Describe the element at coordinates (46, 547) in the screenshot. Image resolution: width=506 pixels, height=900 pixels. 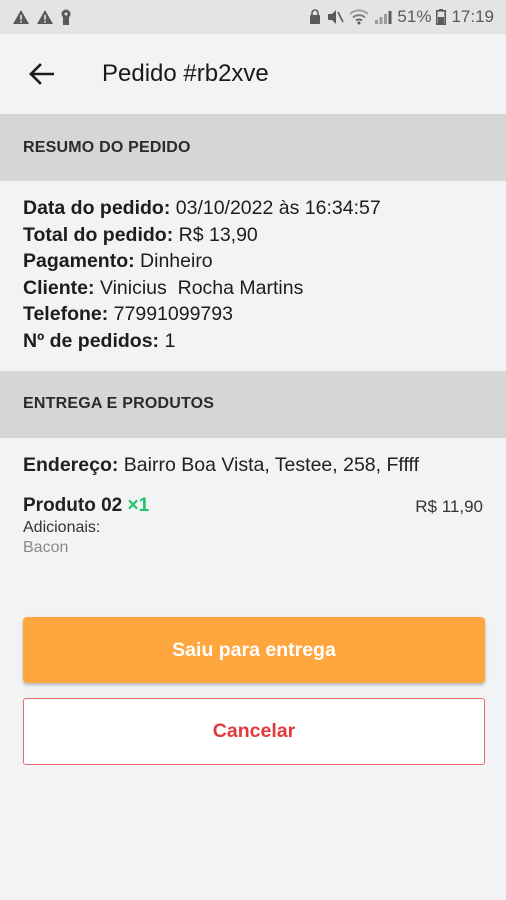
I see `additions-value: Bacon` at that location.